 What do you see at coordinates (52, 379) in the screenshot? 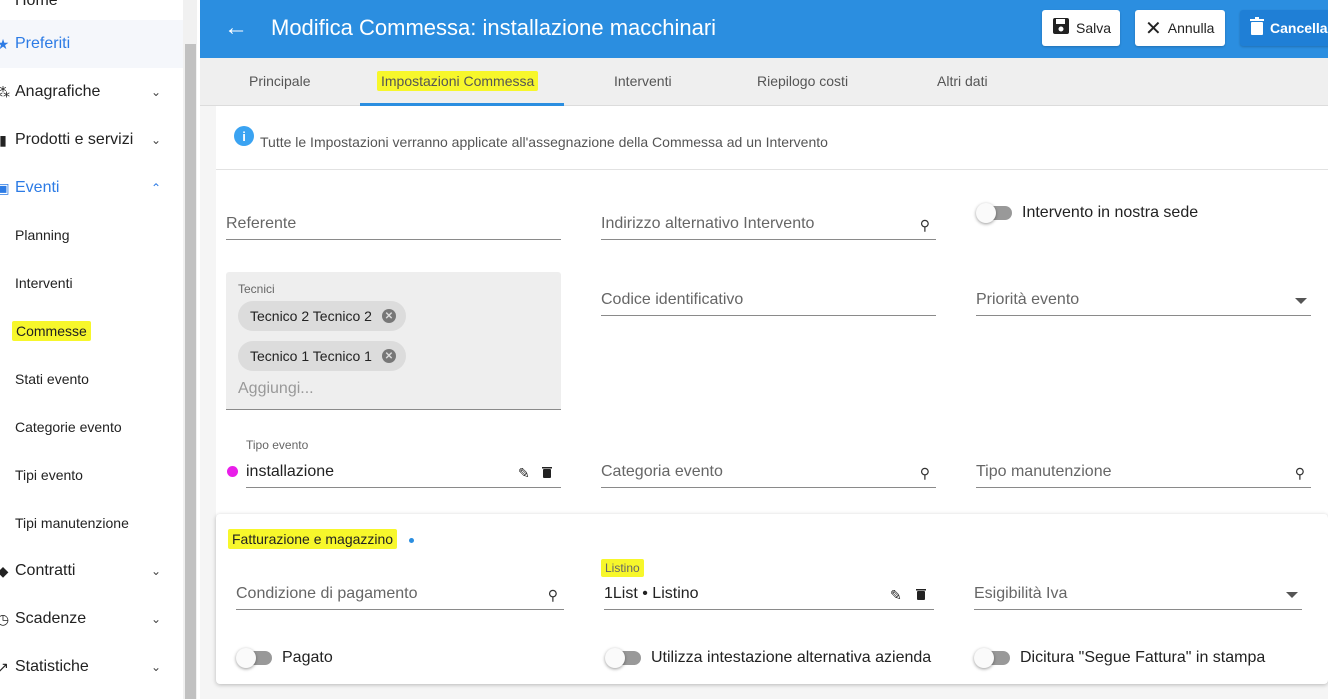
I see `sidebar-subitem-stati-evento: Stati evento` at bounding box center [52, 379].